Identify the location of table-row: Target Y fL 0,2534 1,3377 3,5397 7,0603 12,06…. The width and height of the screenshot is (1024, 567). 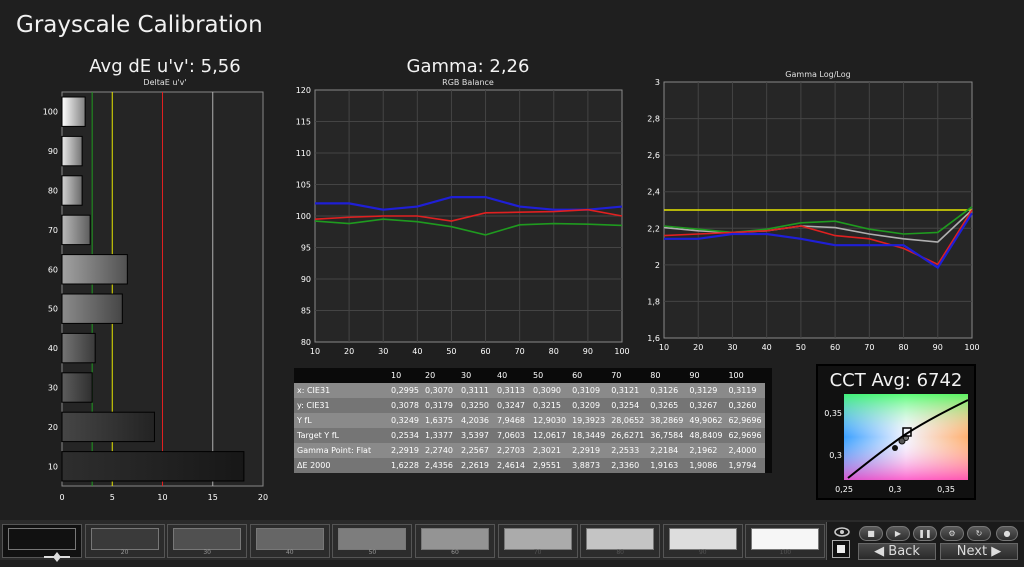
(529, 435).